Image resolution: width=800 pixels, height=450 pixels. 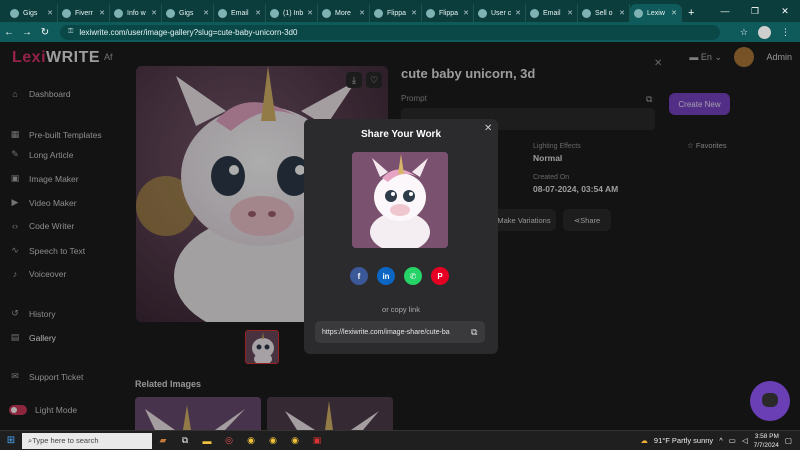 I want to click on site-info-icon: ⚿, so click(x=70, y=32).